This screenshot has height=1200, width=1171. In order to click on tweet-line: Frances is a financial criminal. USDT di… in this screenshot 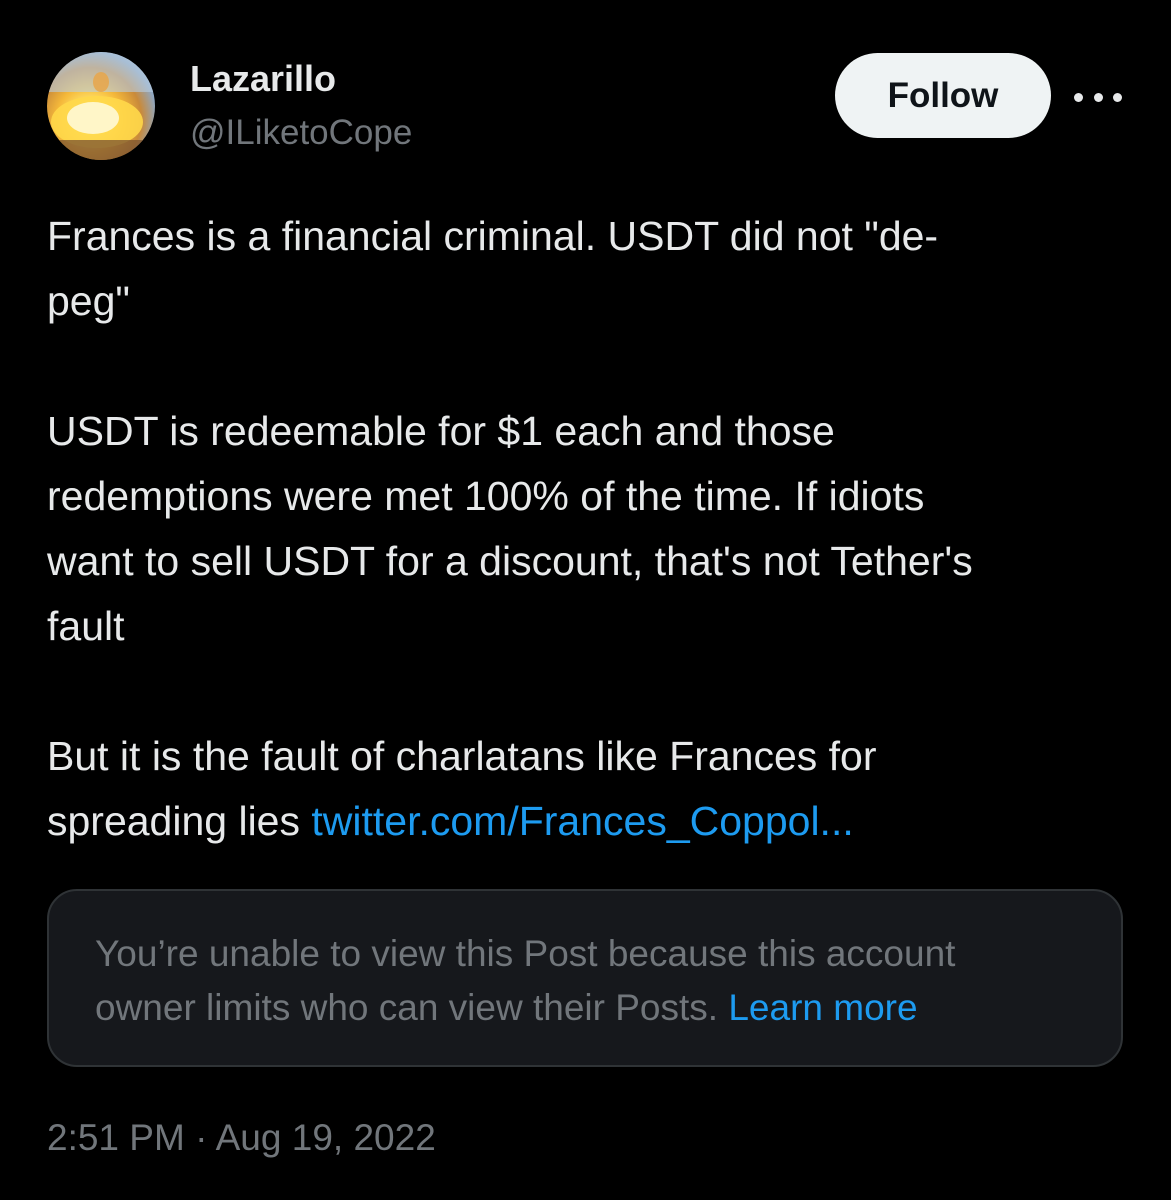, I will do `click(493, 236)`.